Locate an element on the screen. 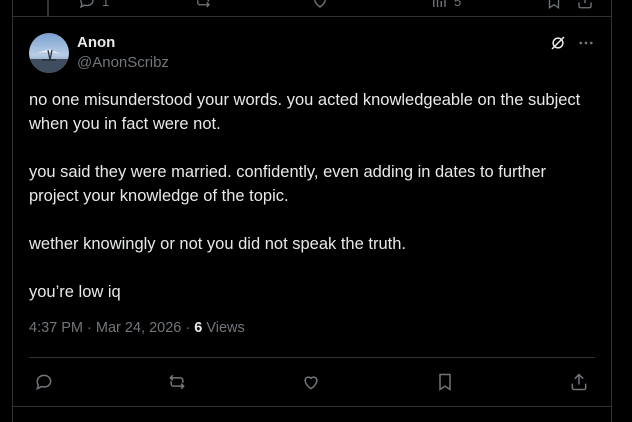  previous-views-button: 5 is located at coordinates (445, 5).